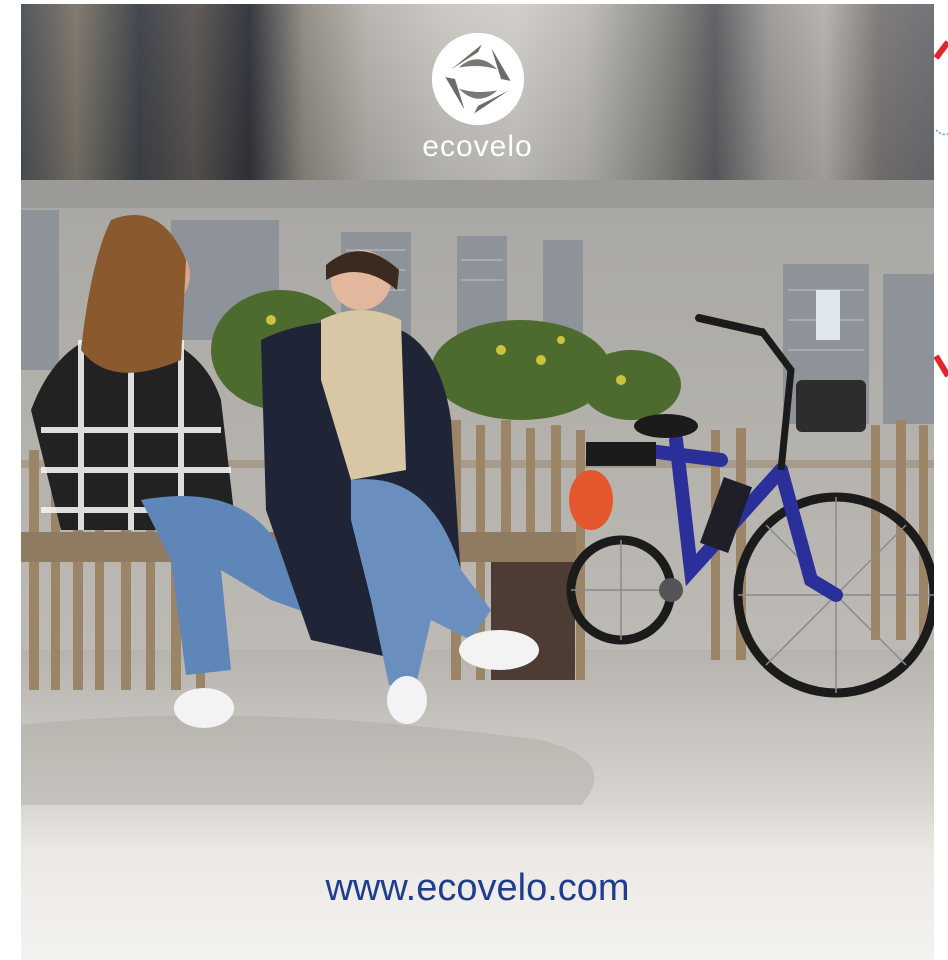 Image resolution: width=948 pixels, height=960 pixels. Describe the element at coordinates (478, 79) in the screenshot. I see `ecovelo-logo-icon` at that location.